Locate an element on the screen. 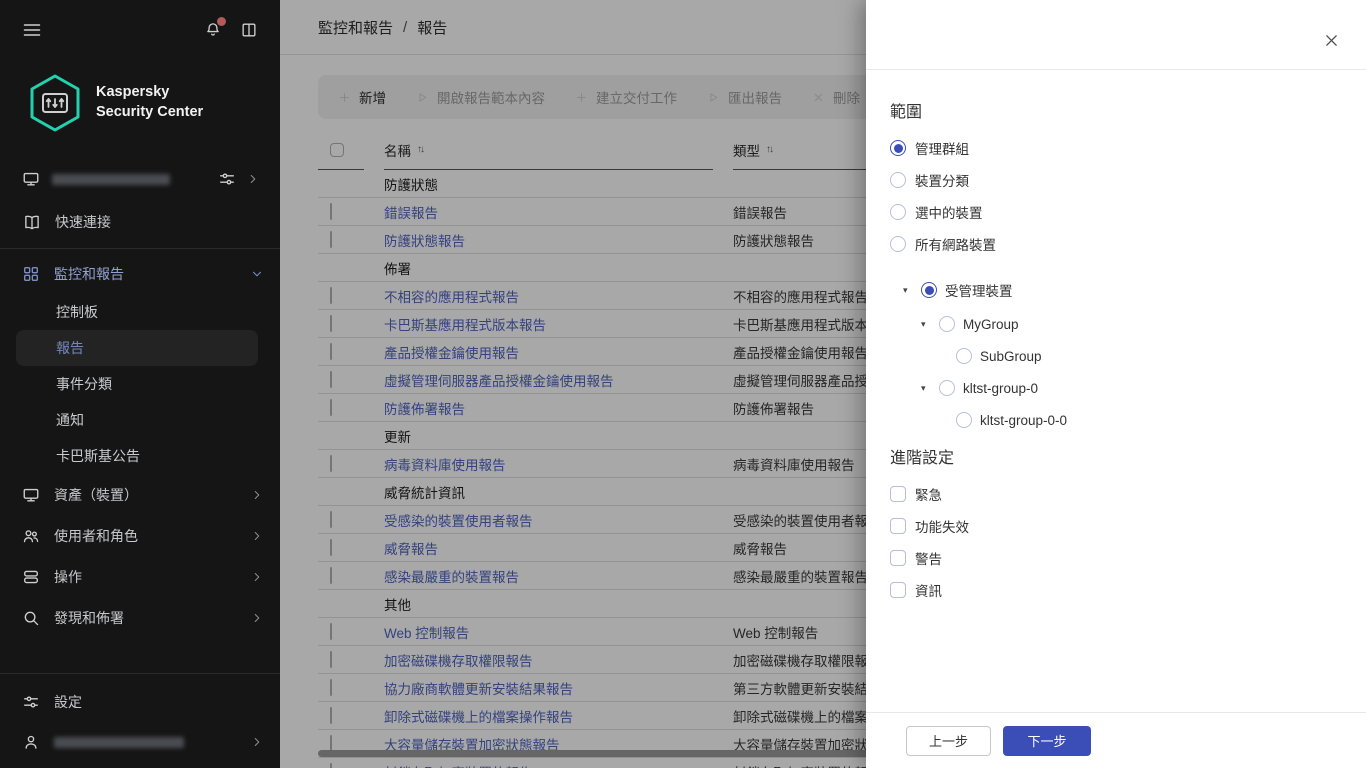  radio-label: 選中的裝置 is located at coordinates (949, 213).